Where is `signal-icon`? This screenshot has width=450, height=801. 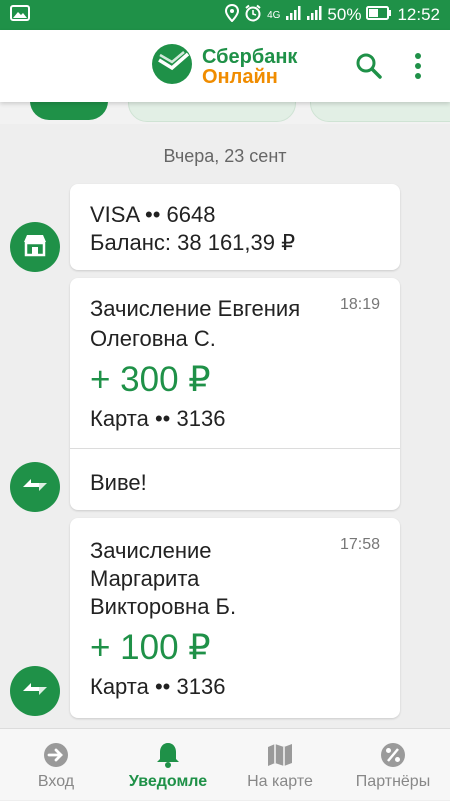 signal-icon is located at coordinates (293, 15).